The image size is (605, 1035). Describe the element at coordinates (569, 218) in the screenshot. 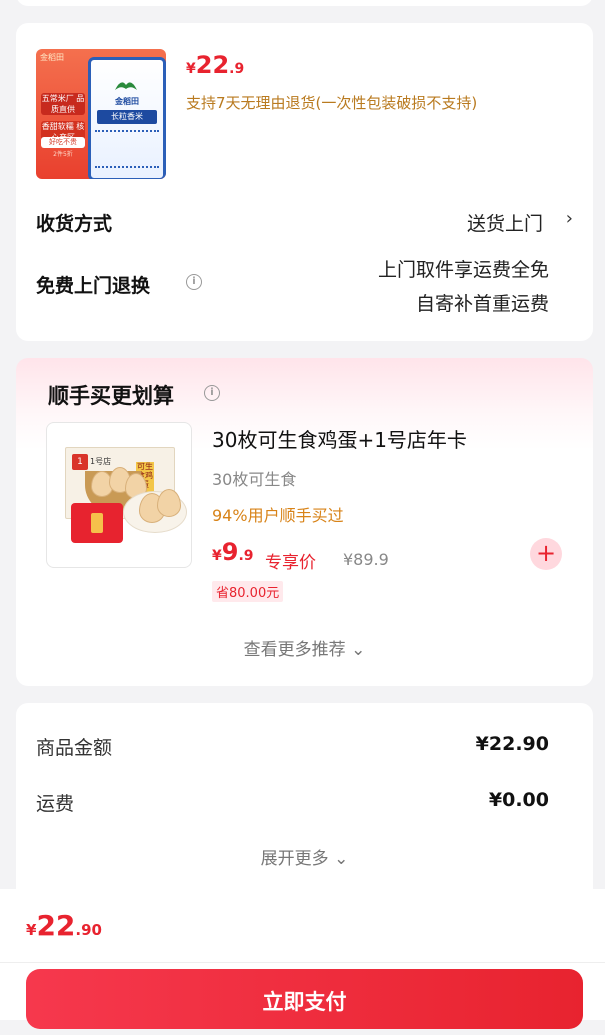

I see `chevron-right-icon: ›` at that location.